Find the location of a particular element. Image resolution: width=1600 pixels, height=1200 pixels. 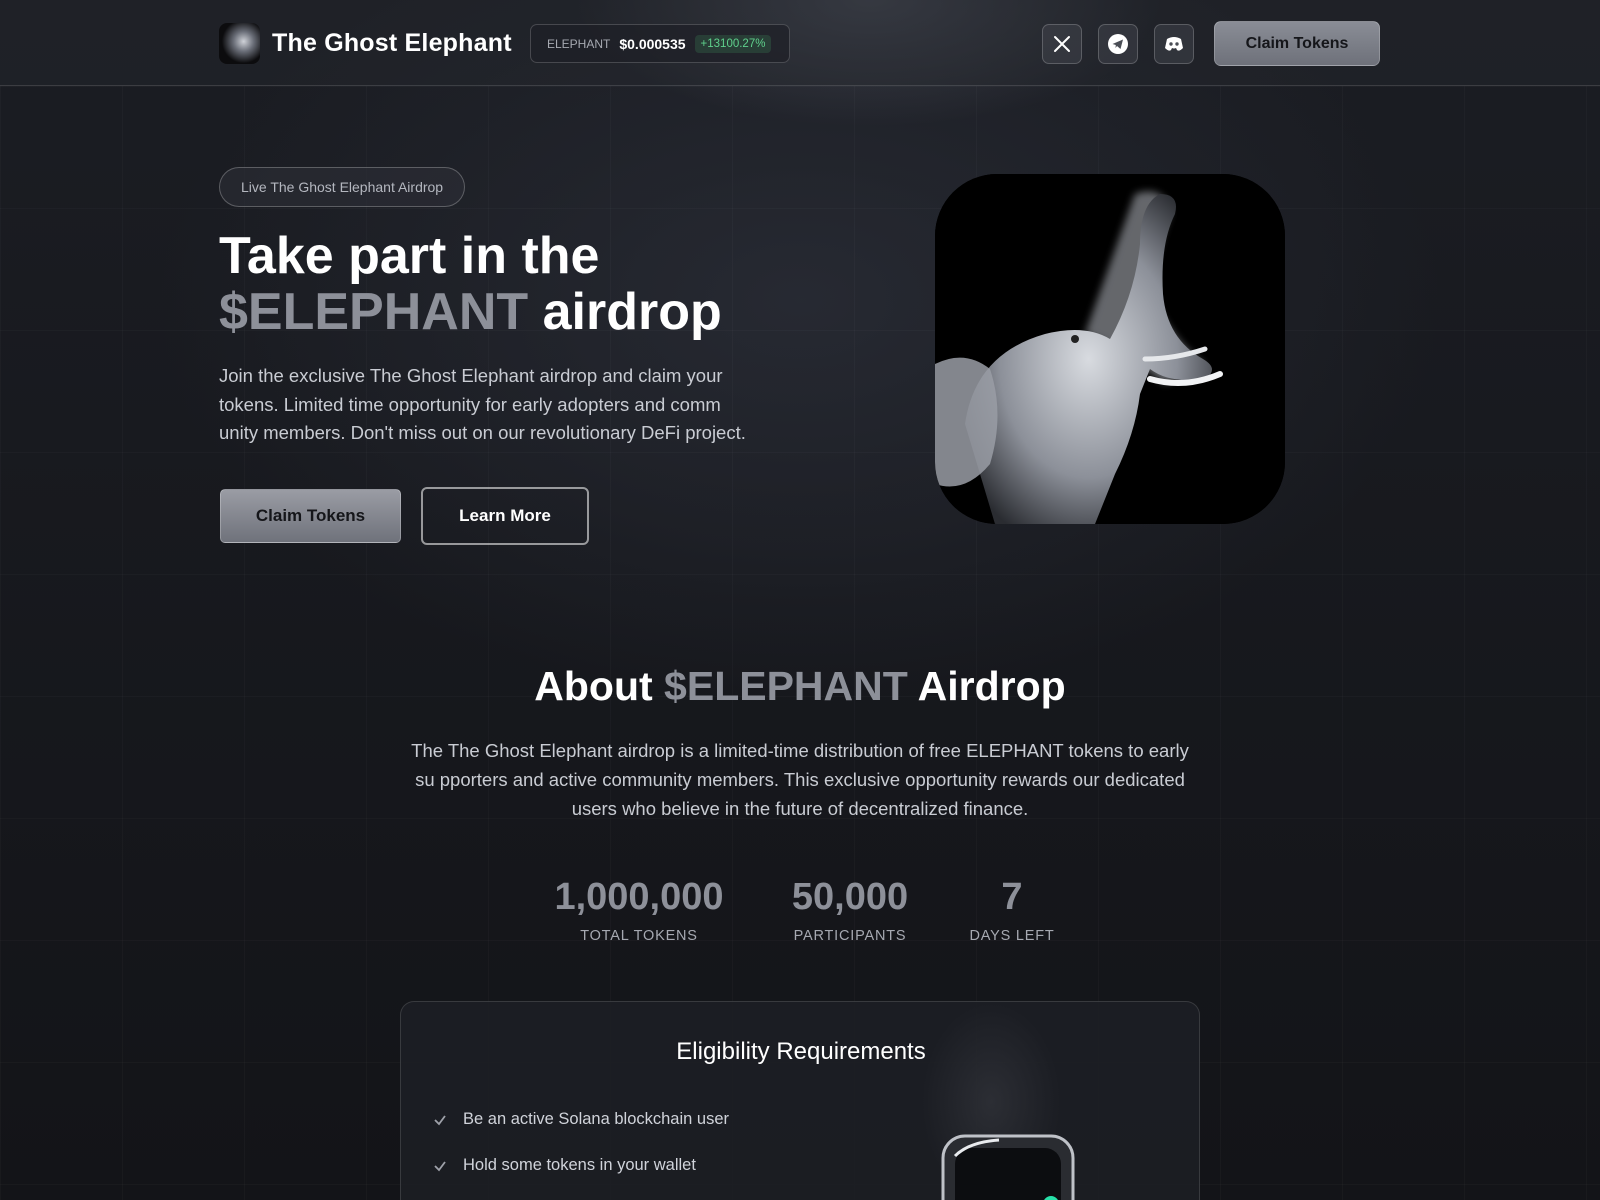

learn-more-button: Learn More is located at coordinates (505, 516).